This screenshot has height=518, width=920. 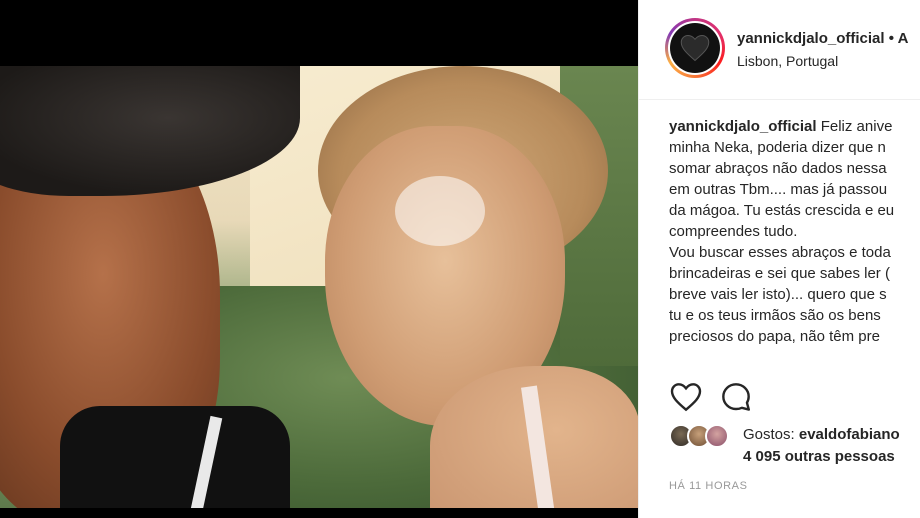 I want to click on caption-line: breve vais ler isto)... quero que s, so click(x=778, y=294).